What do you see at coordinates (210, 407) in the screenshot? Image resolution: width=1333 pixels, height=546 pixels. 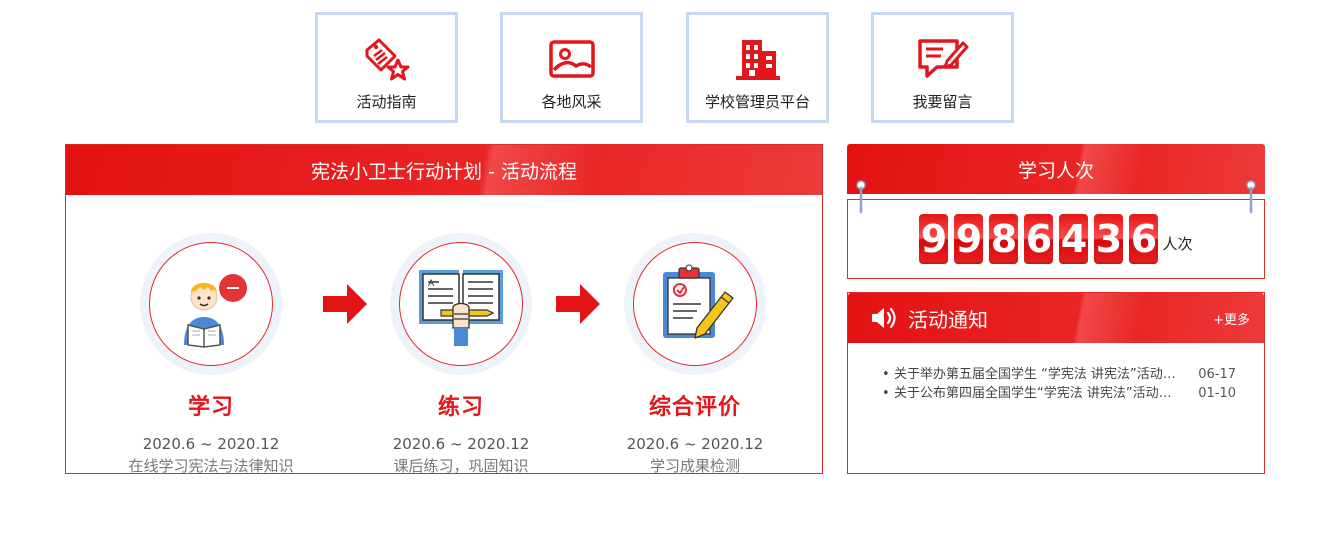 I see `step-title: 学习` at bounding box center [210, 407].